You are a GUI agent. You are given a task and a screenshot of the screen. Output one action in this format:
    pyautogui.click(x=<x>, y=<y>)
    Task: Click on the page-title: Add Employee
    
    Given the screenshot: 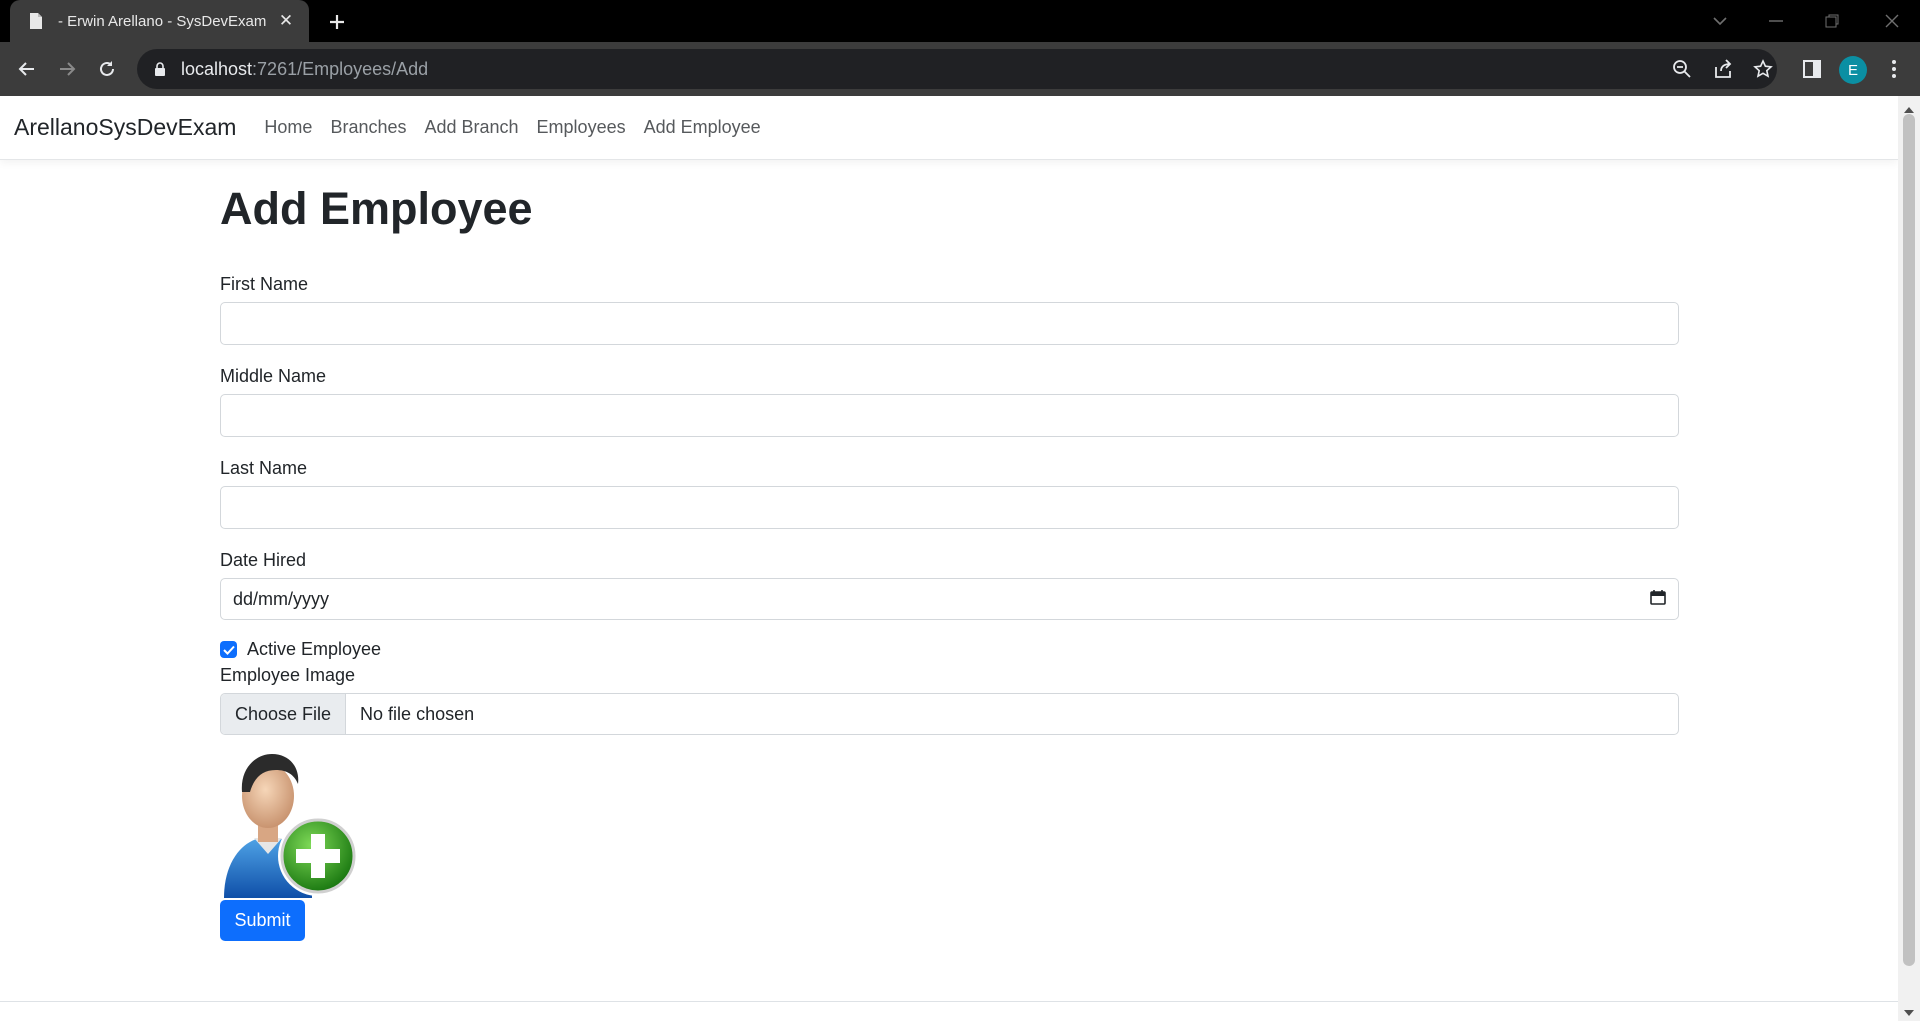 What is the action you would take?
    pyautogui.click(x=376, y=208)
    